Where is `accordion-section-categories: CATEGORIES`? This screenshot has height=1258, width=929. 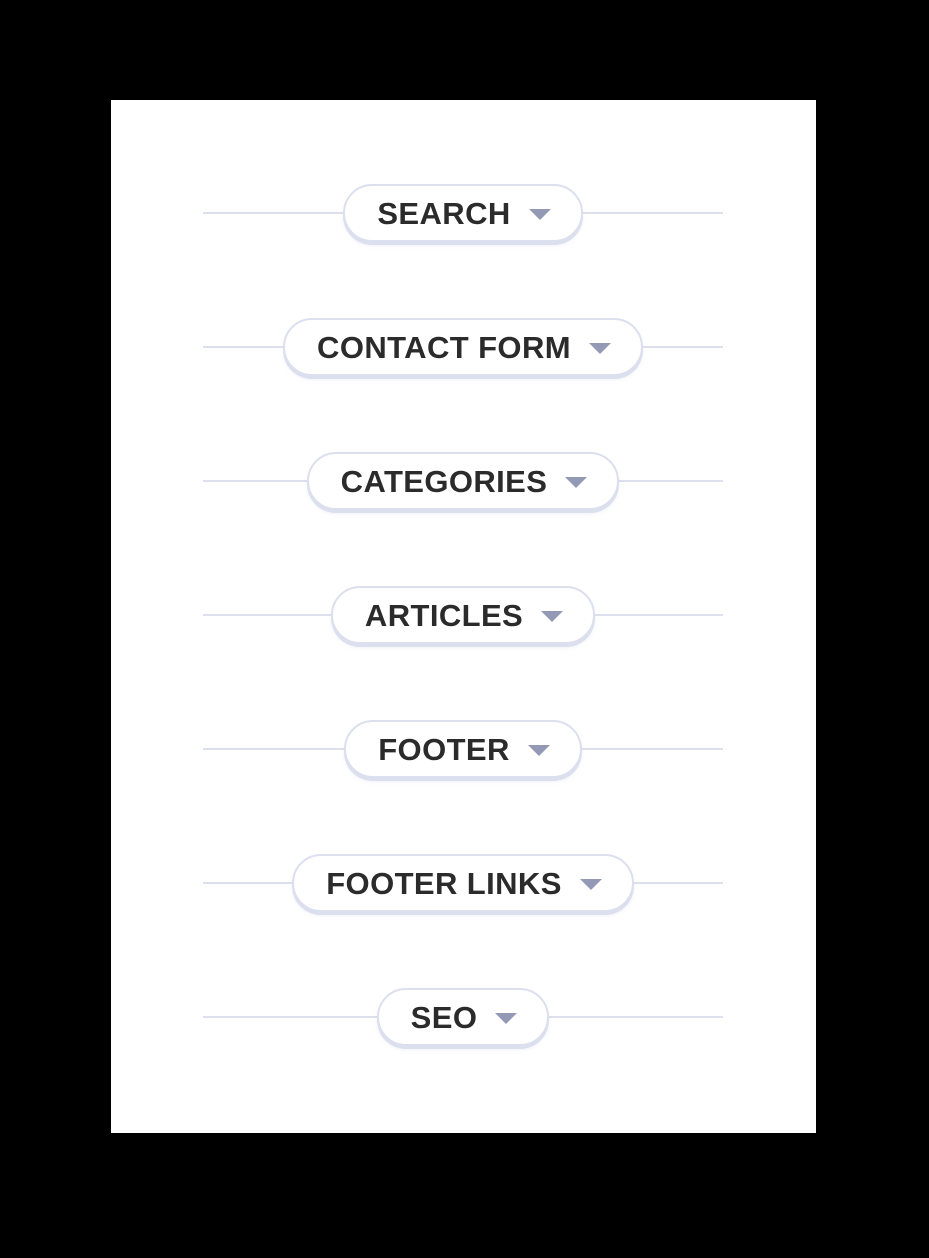
accordion-section-categories: CATEGORIES is located at coordinates (463, 481).